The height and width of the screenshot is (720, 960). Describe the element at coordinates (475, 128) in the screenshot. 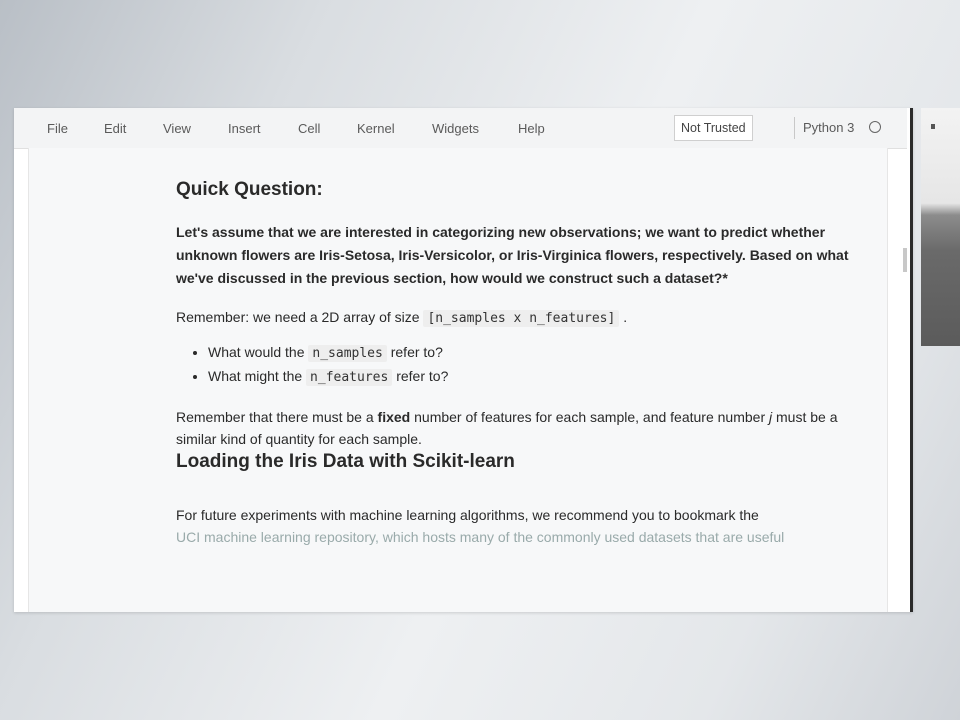

I see `menu-widgets: Widgets` at that location.